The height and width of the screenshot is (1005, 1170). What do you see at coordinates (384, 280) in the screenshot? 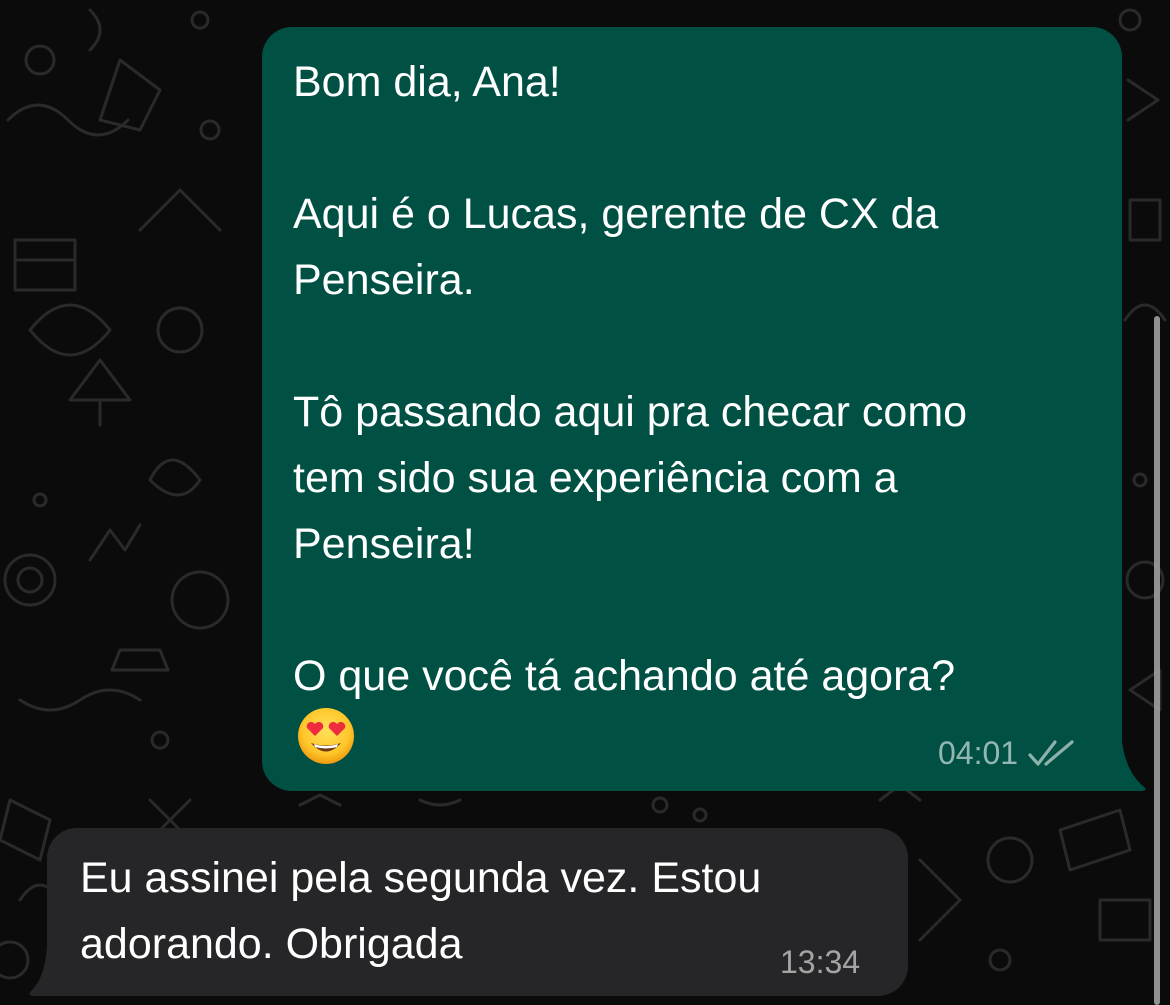
I see `message-line: Penseira.` at bounding box center [384, 280].